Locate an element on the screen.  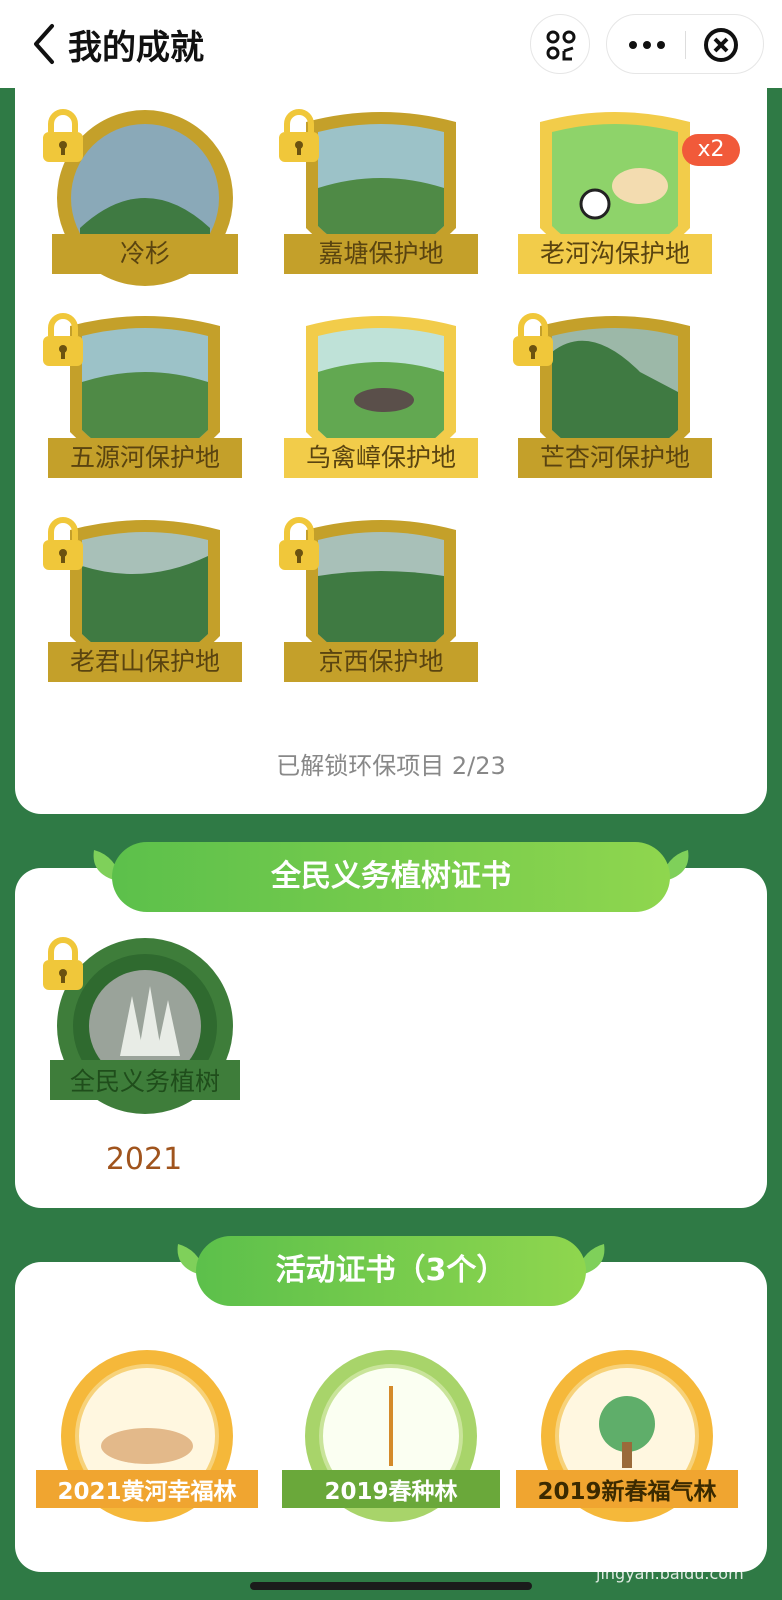
badge-label: 冷杉 is located at coordinates (144, 253).